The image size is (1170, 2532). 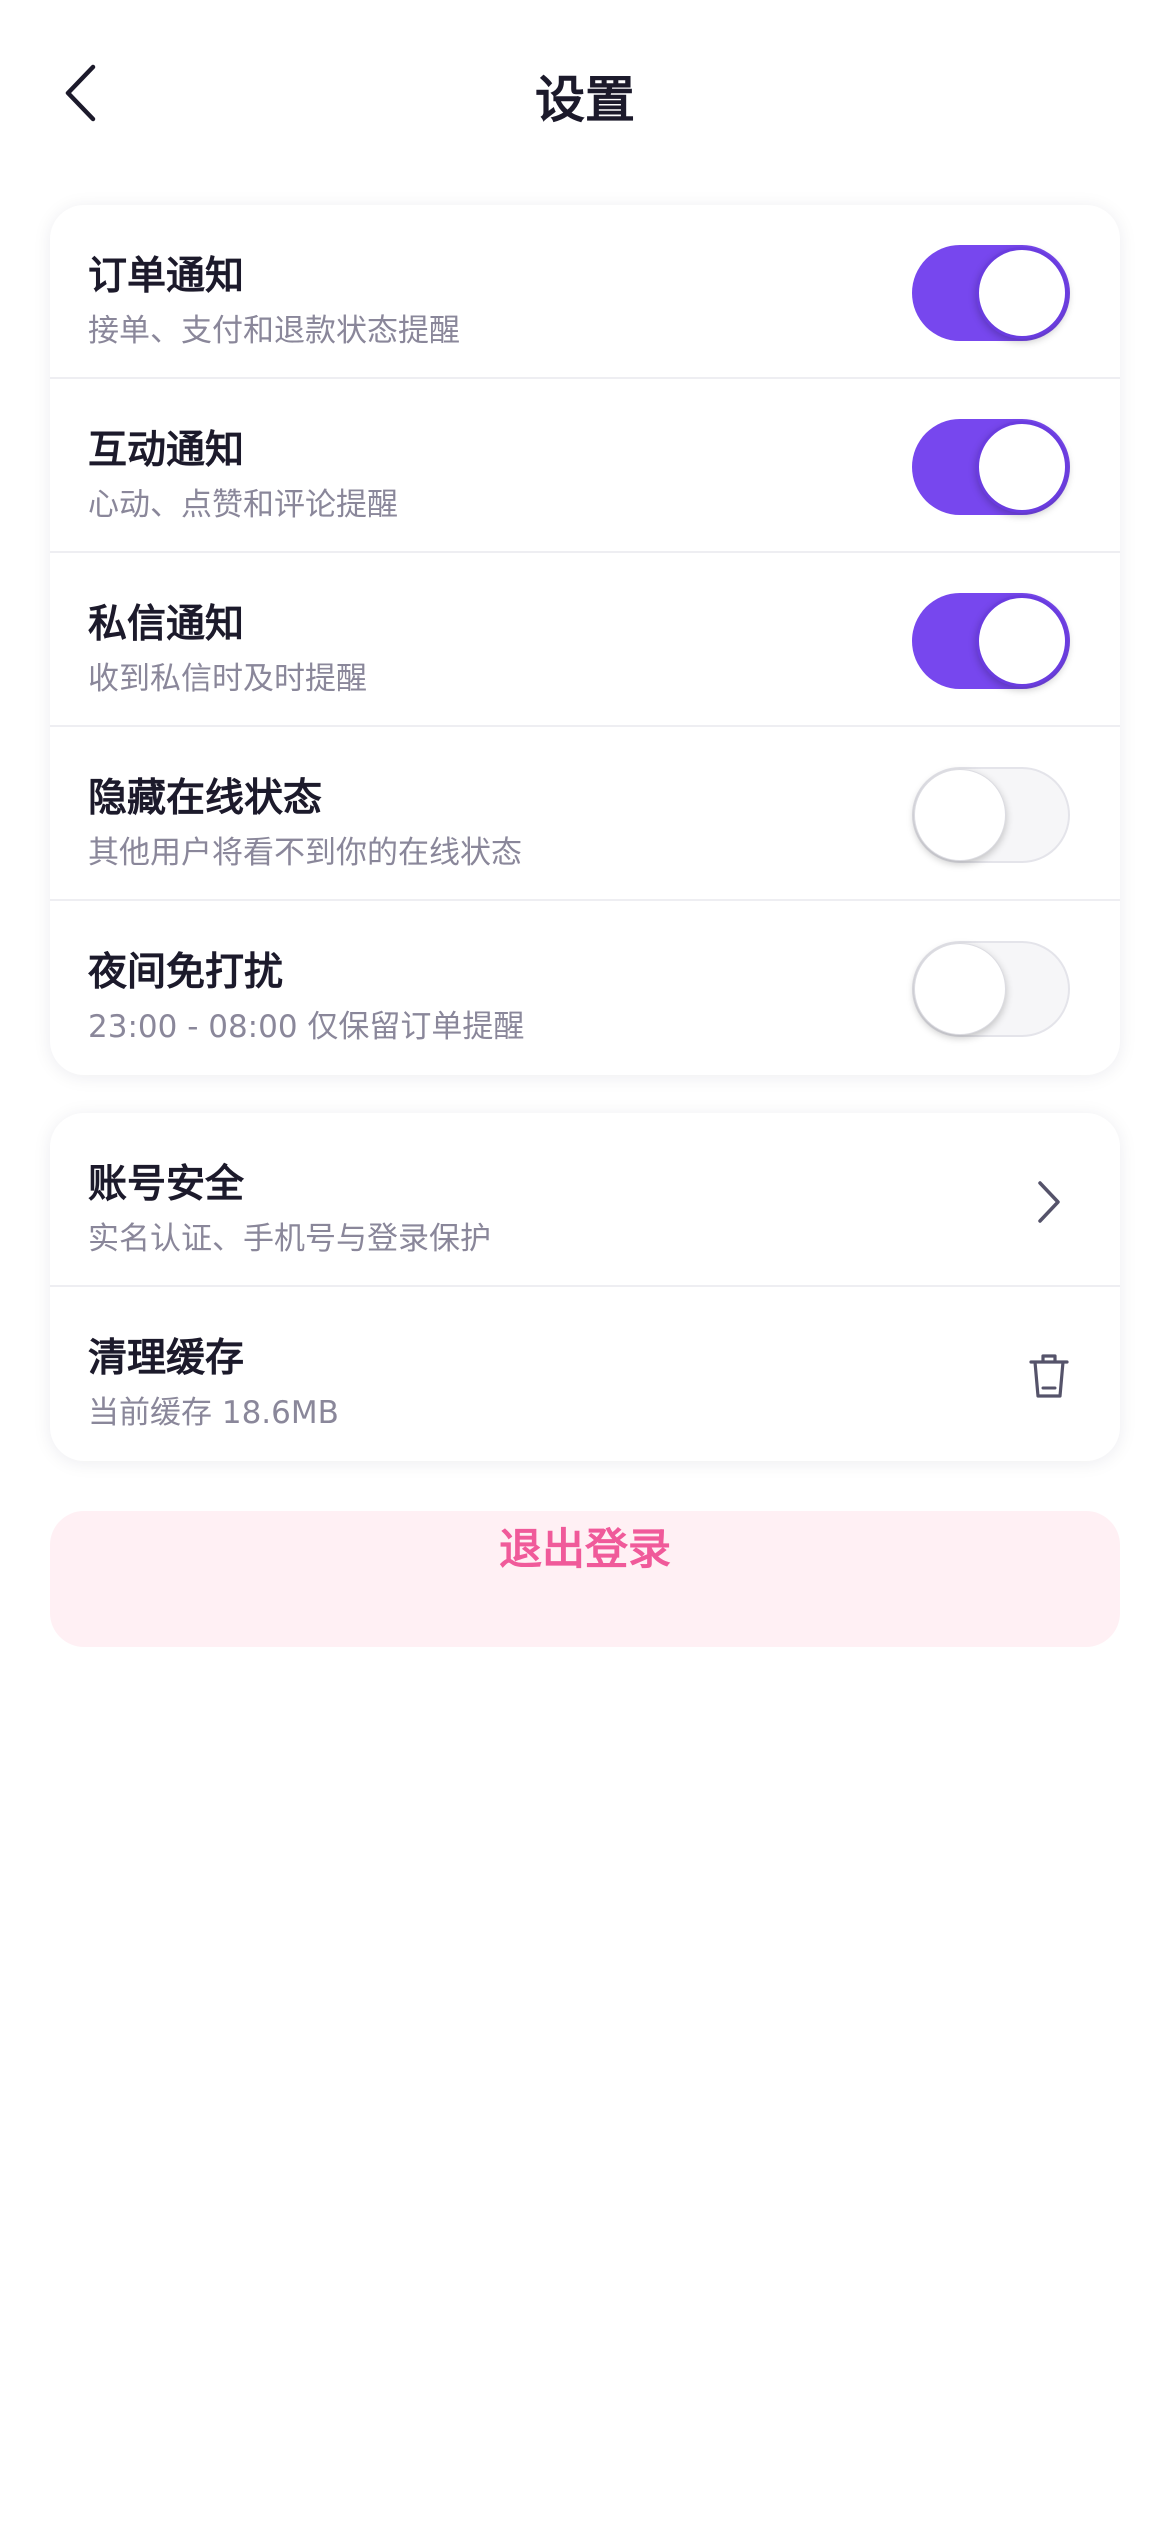 I want to click on page-title: 设置, so click(x=585, y=100).